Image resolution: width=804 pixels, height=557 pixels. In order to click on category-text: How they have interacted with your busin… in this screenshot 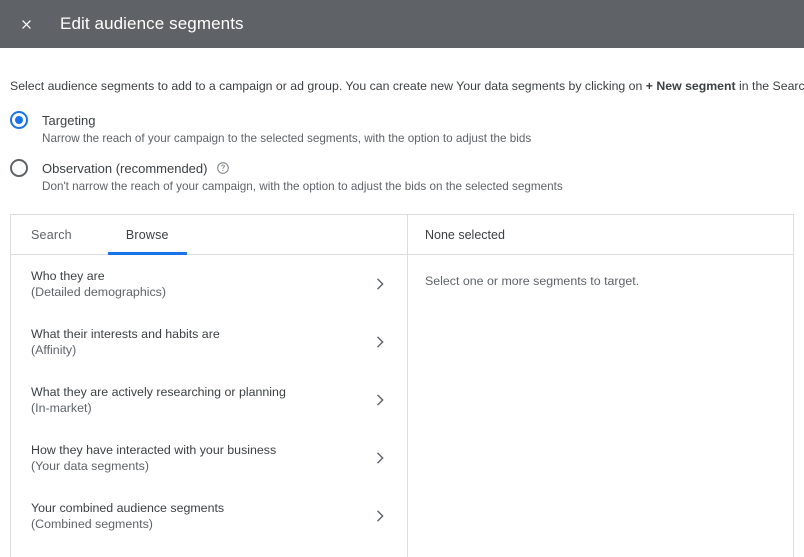, I will do `click(201, 458)`.